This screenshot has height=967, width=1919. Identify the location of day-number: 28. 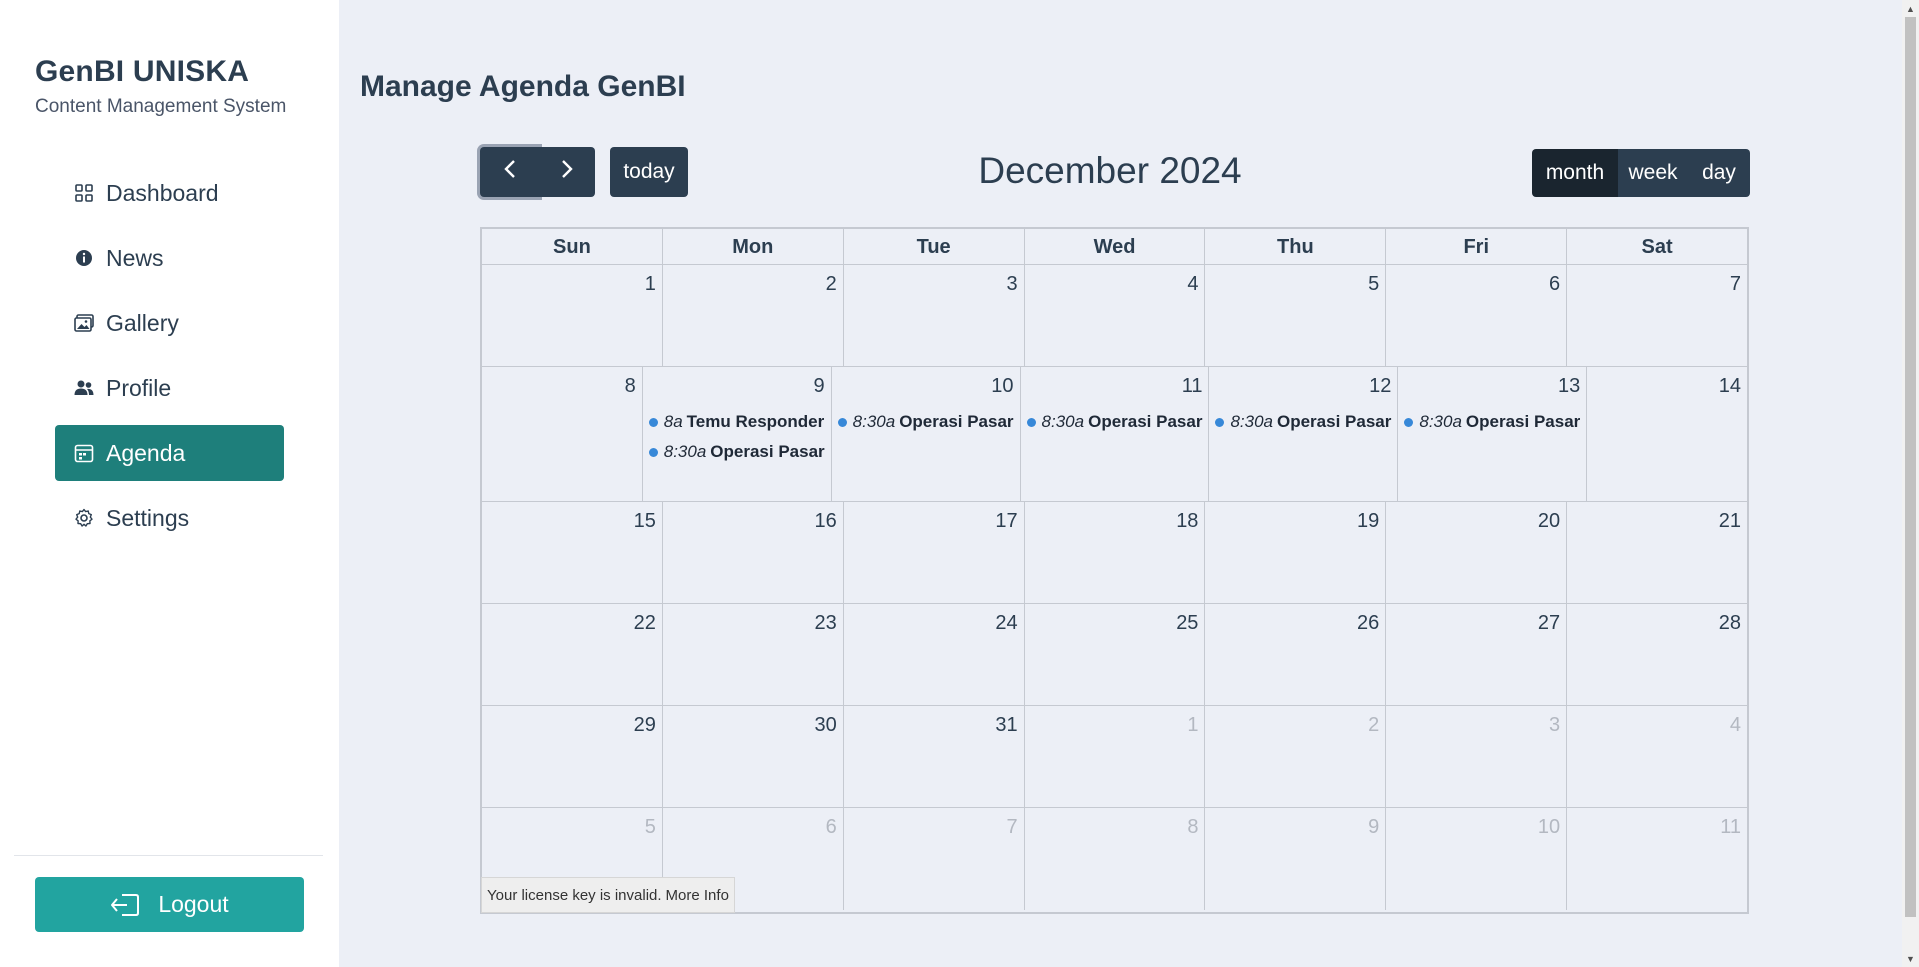
(1657, 624).